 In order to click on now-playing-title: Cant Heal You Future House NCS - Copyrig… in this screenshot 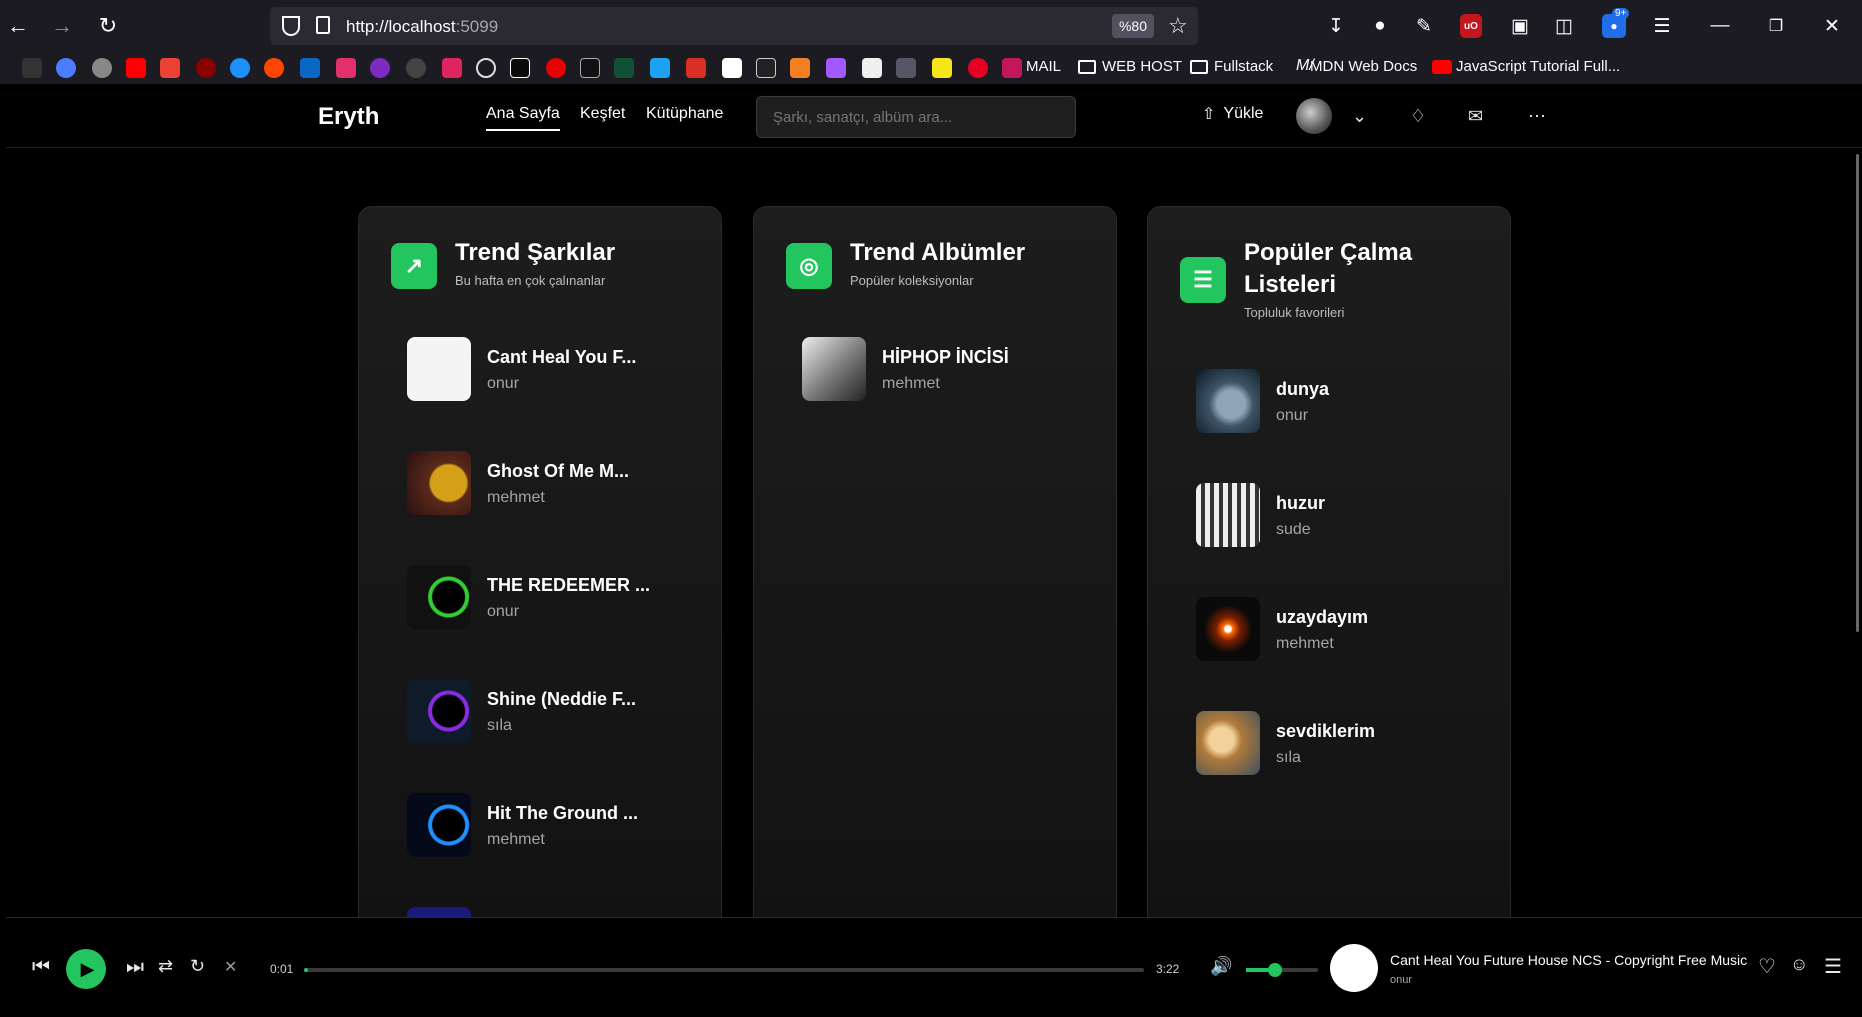, I will do `click(1568, 960)`.